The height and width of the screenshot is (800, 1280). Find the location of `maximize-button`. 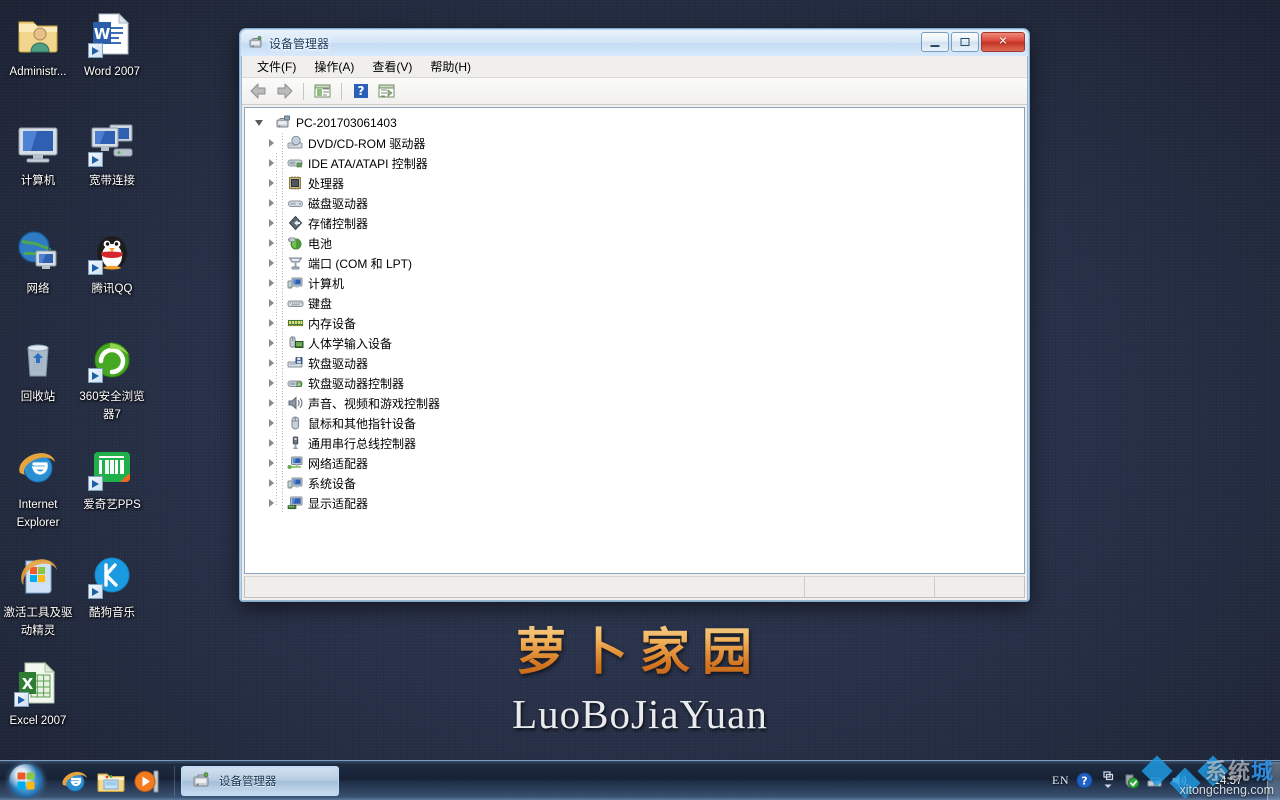

maximize-button is located at coordinates (965, 42).